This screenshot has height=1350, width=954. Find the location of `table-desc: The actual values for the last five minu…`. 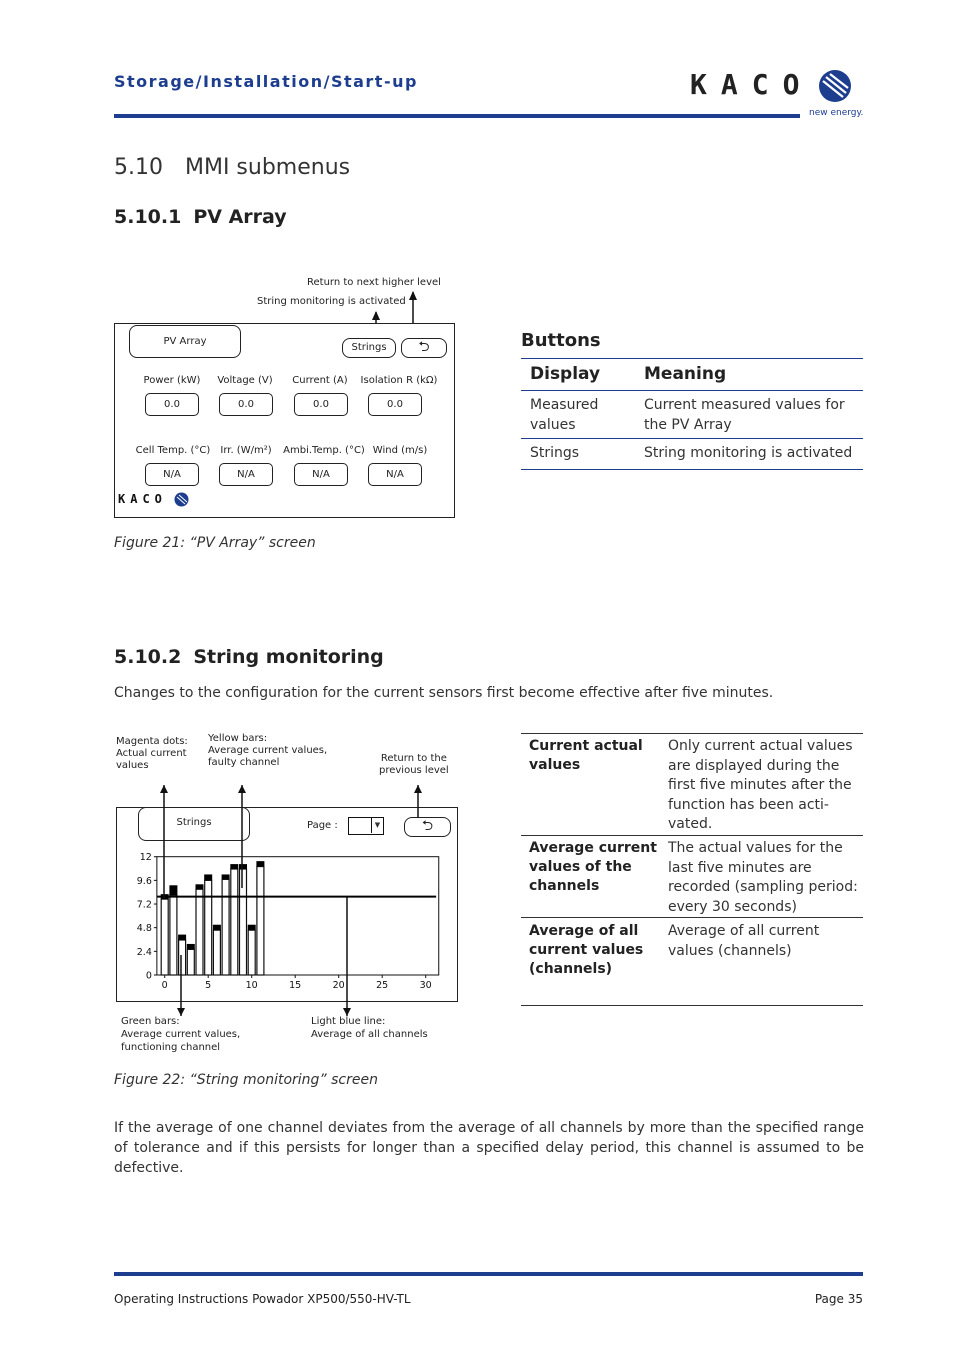

table-desc: The actual values for the last five minu… is located at coordinates (763, 877).